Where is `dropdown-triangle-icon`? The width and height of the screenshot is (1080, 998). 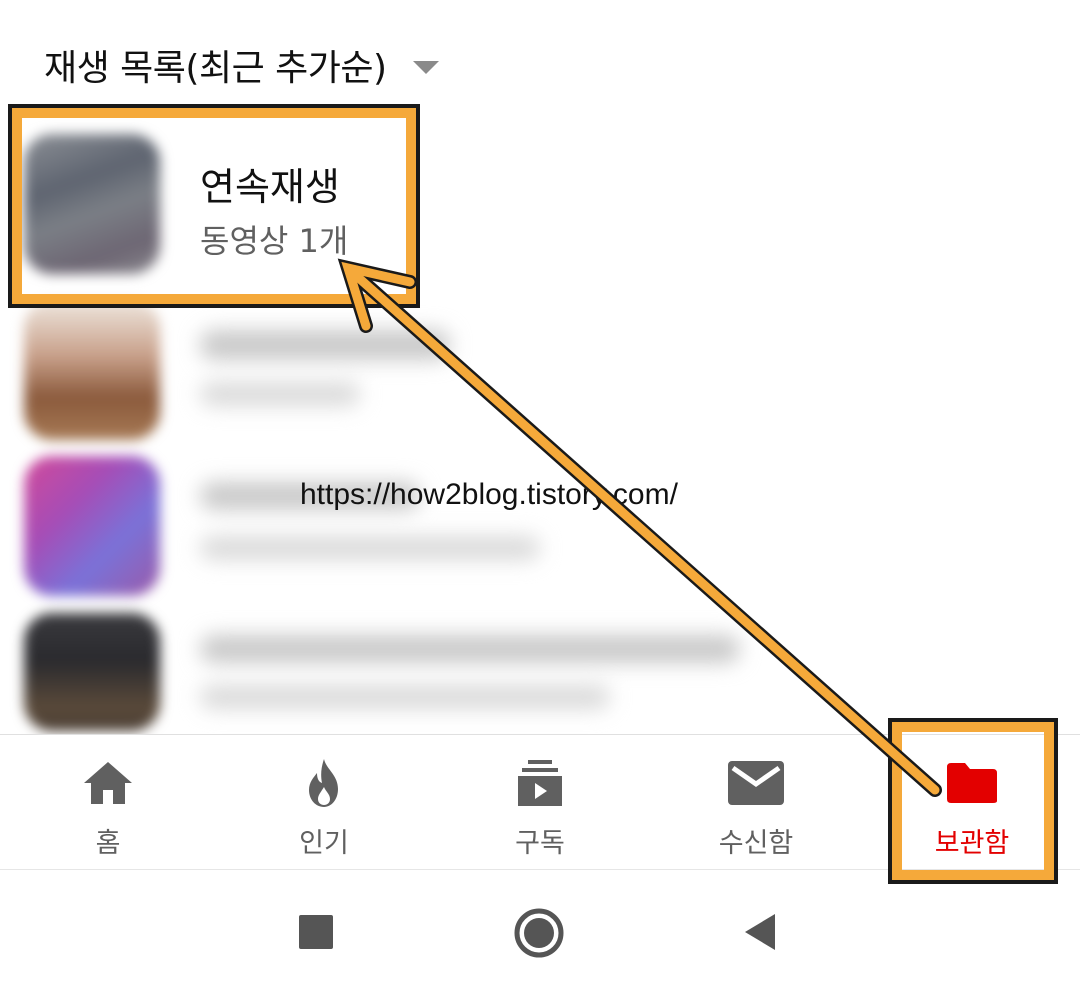 dropdown-triangle-icon is located at coordinates (425, 67).